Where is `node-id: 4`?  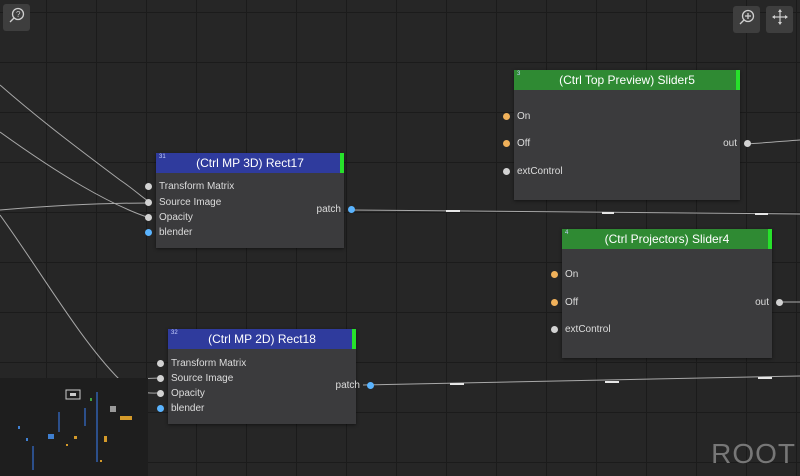
node-id: 4 is located at coordinates (567, 233).